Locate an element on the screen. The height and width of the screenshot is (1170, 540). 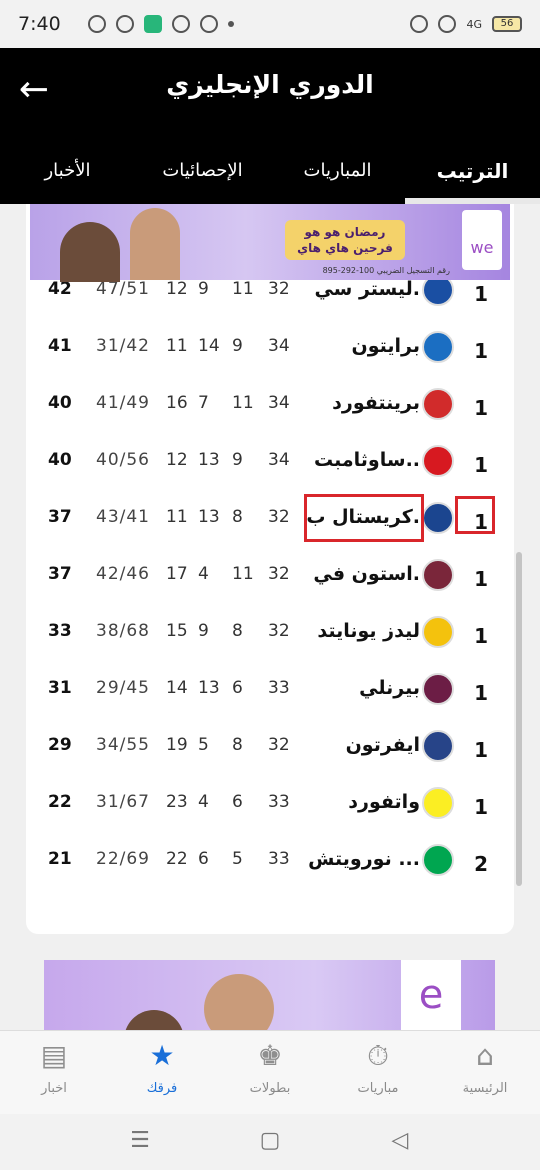
draws-cell: 4 is located at coordinates (203, 574).